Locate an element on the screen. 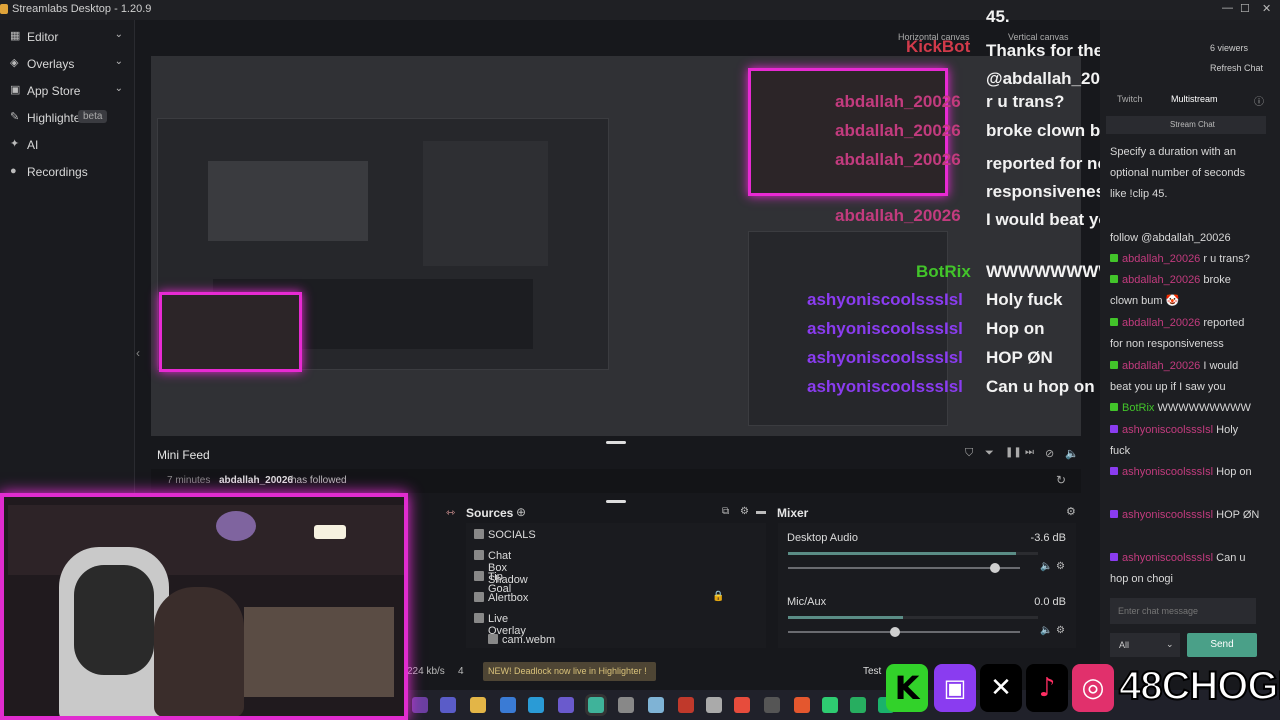 The width and height of the screenshot is (1280, 720). sidebar-item-label: Editor is located at coordinates (43, 37).